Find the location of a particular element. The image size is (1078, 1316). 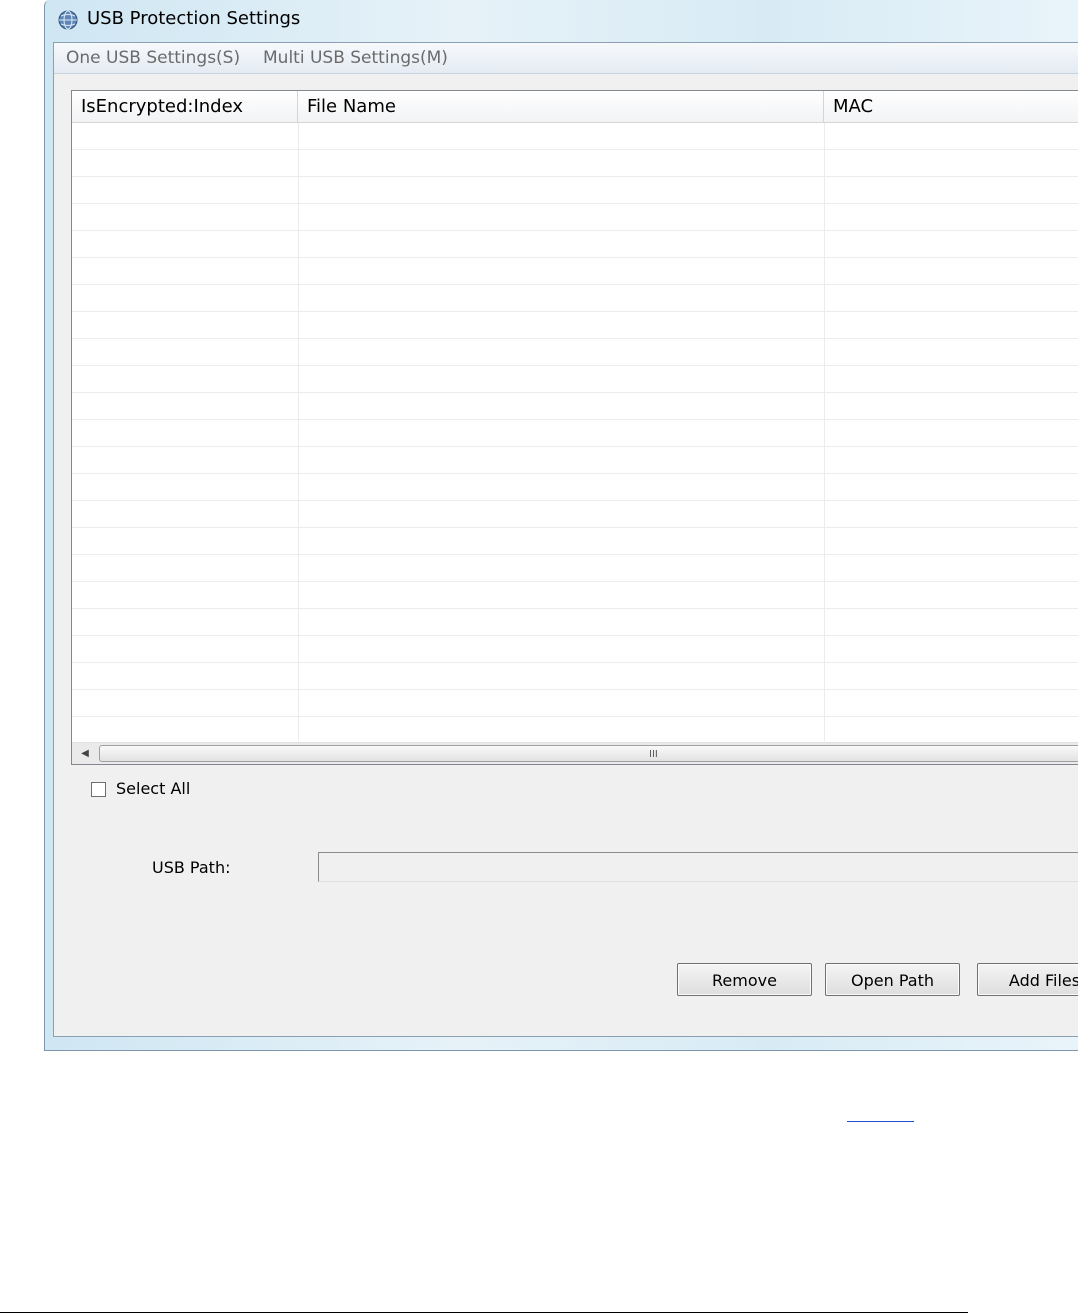

scroll-thumb: III is located at coordinates (588, 753).